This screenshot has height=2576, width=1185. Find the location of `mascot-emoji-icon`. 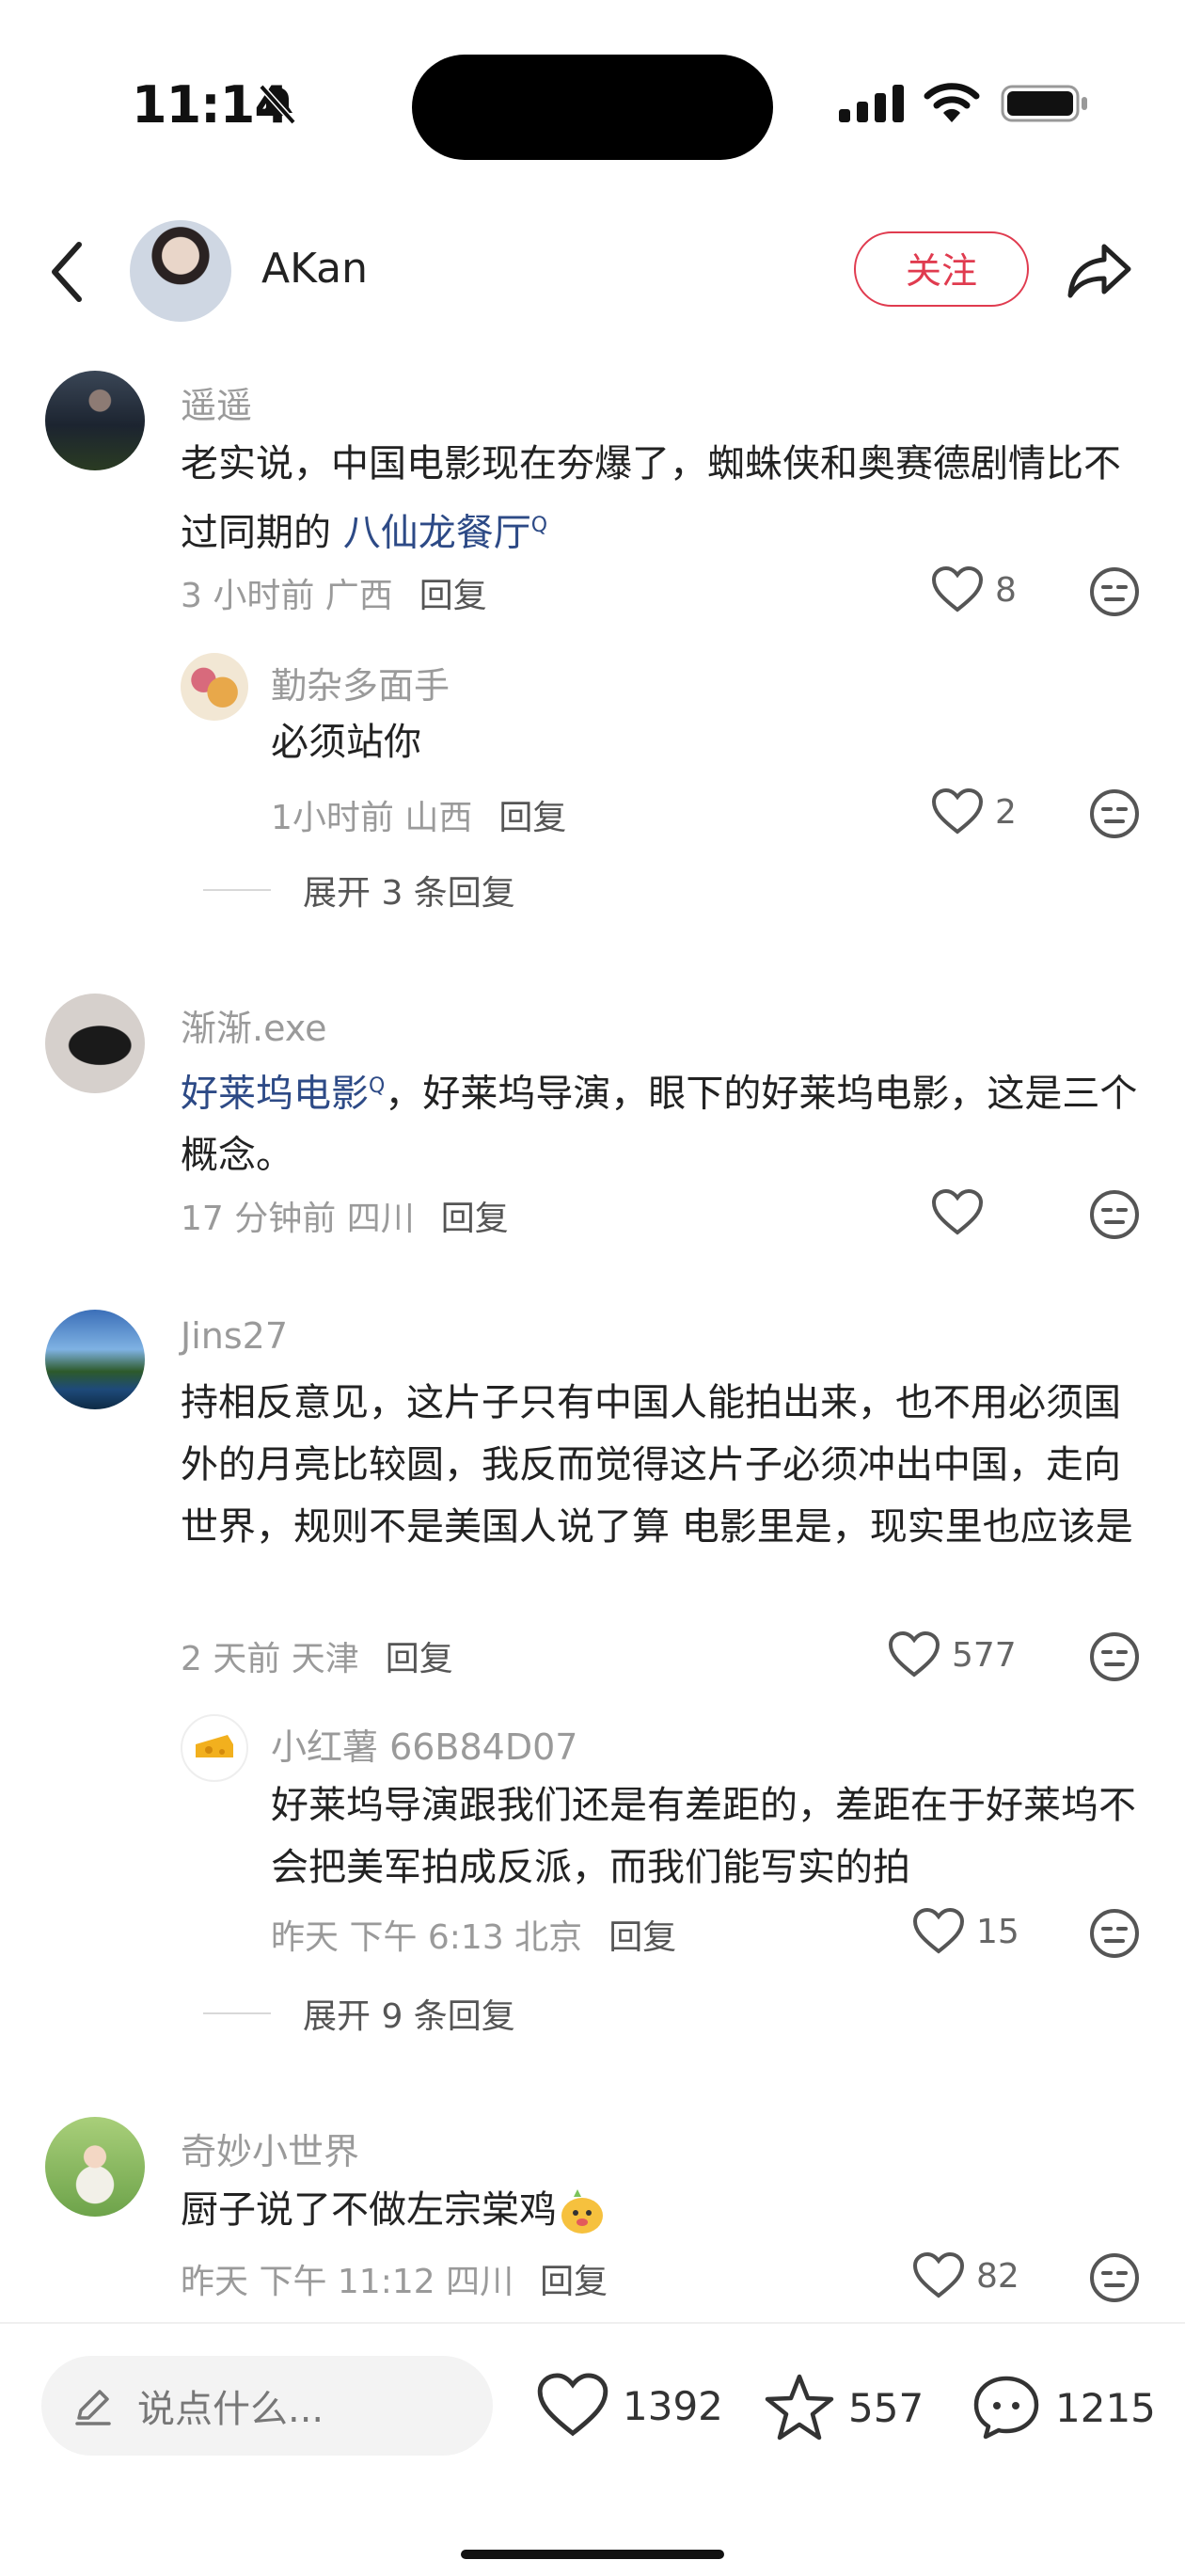

mascot-emoji-icon is located at coordinates (582, 2211).